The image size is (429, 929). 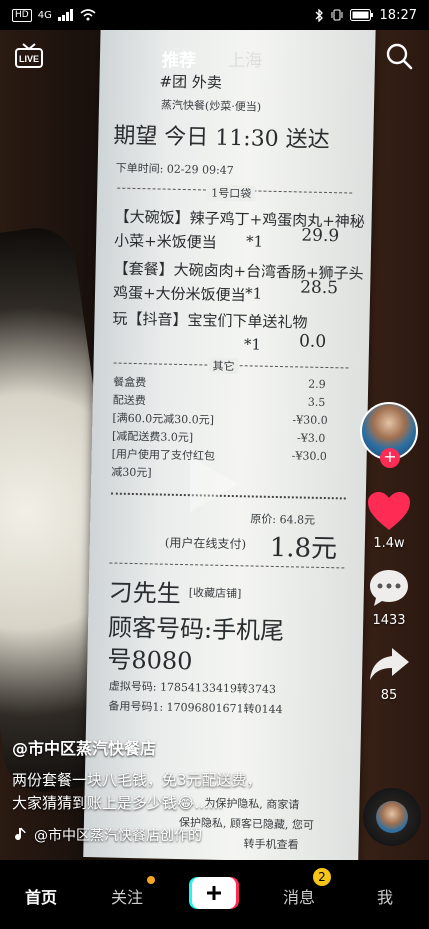 I want to click on receipt-order-time: 下单时间: 02-29 09:47, so click(x=174, y=169).